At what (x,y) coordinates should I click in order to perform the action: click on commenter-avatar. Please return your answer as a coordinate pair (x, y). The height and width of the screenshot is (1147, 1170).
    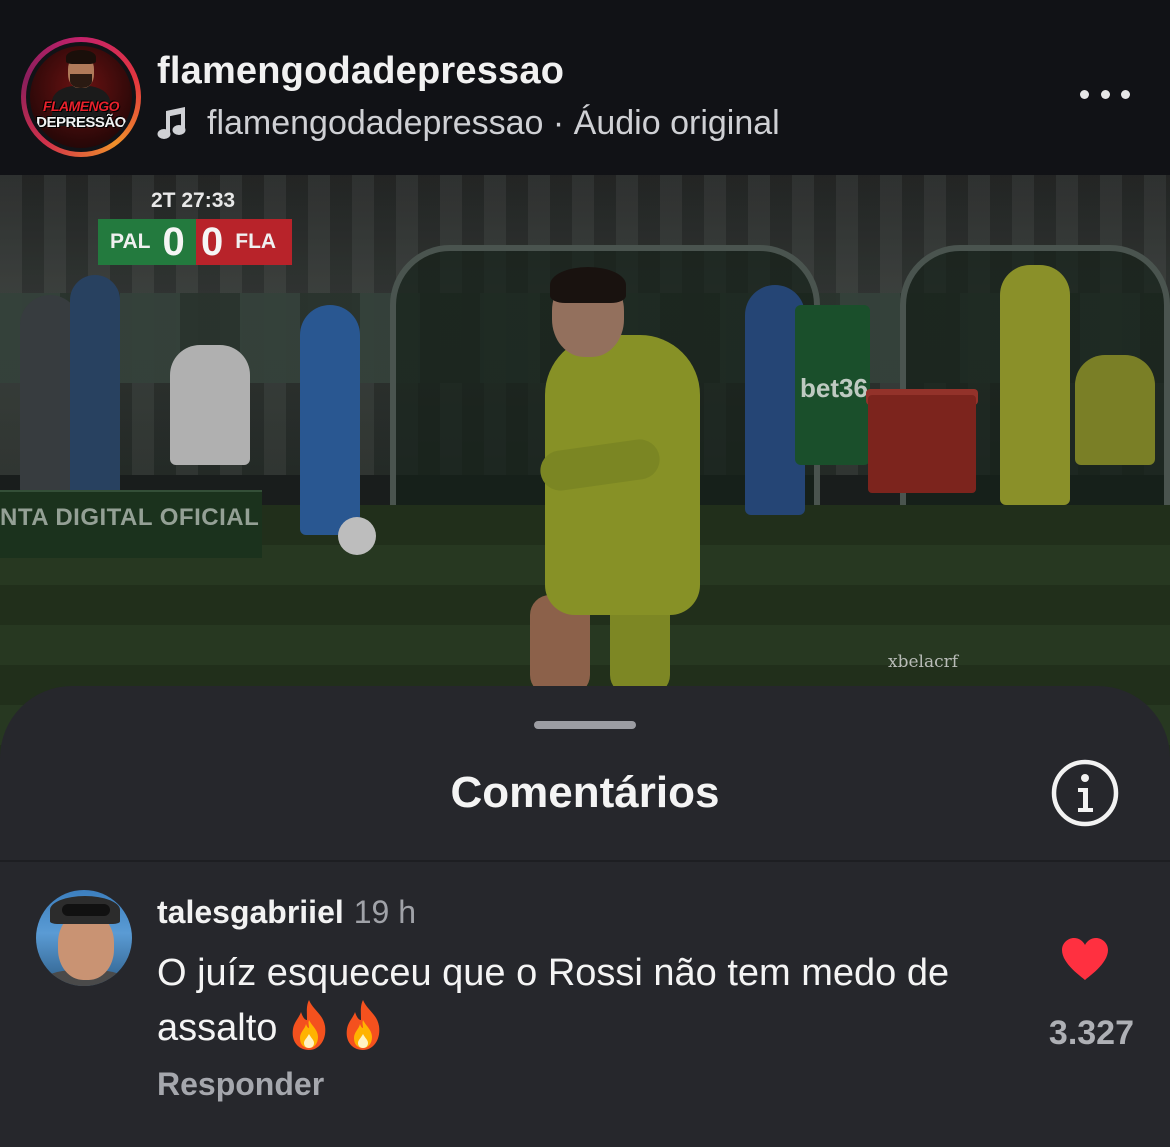
    Looking at the image, I should click on (84, 938).